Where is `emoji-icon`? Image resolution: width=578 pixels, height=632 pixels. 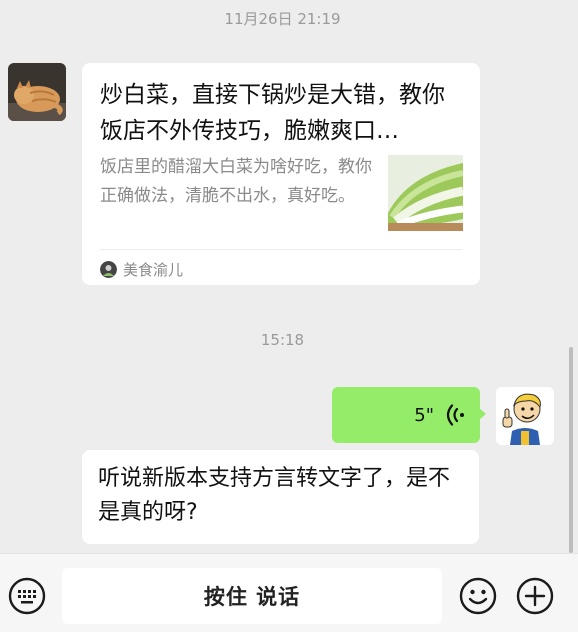
emoji-icon is located at coordinates (478, 596).